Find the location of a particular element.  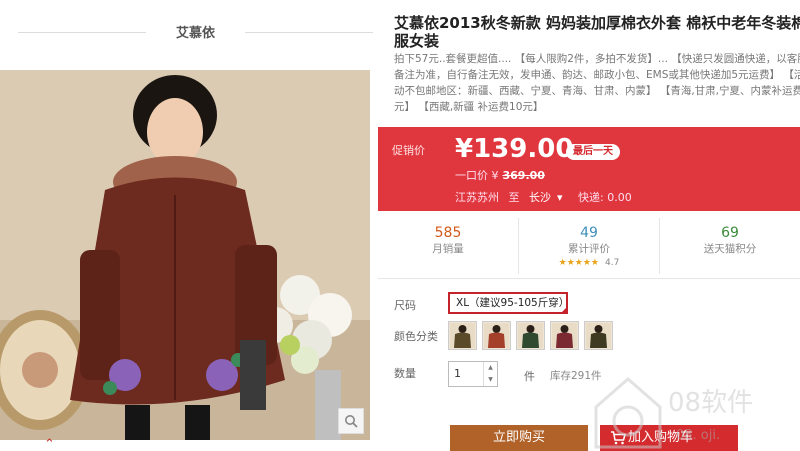

ship-from: 江苏苏州 is located at coordinates (477, 197).